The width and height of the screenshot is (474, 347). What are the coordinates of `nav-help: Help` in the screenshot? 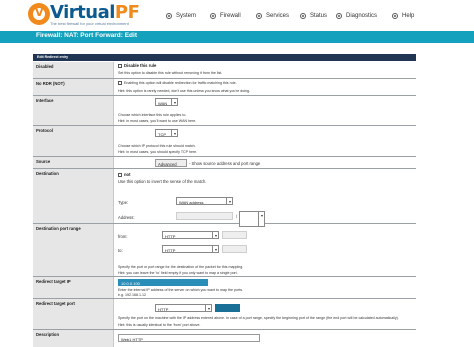 It's located at (403, 16).